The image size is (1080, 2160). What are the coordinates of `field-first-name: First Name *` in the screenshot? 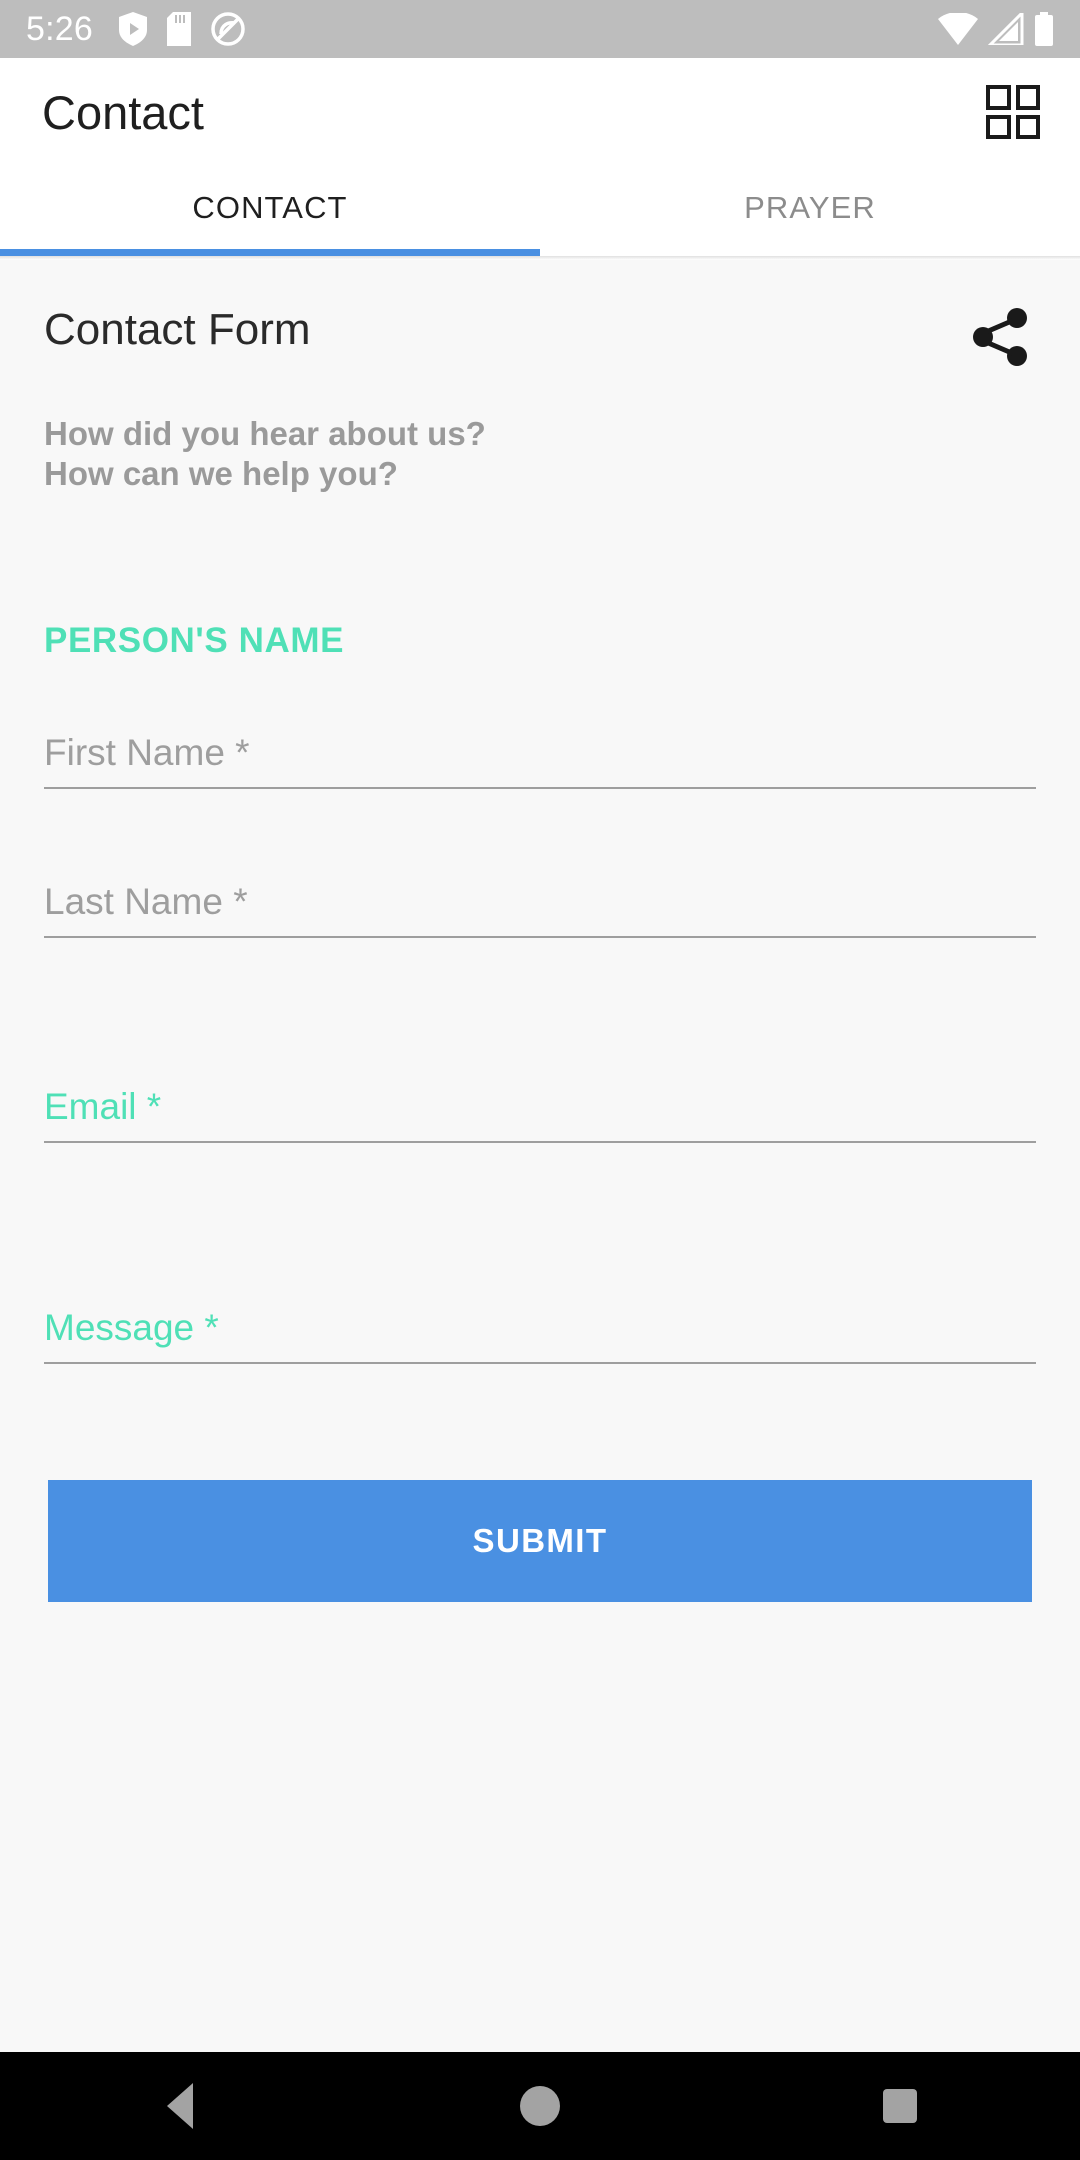 It's located at (540, 761).